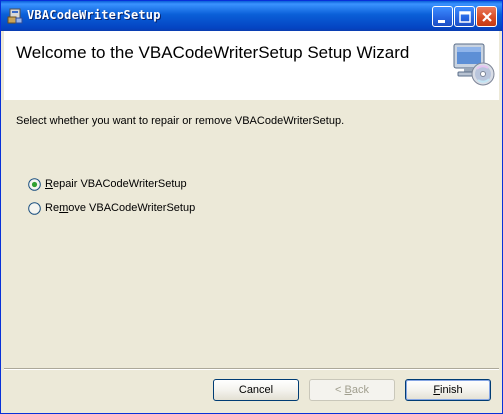  I want to click on header-separator, so click(251, 99).